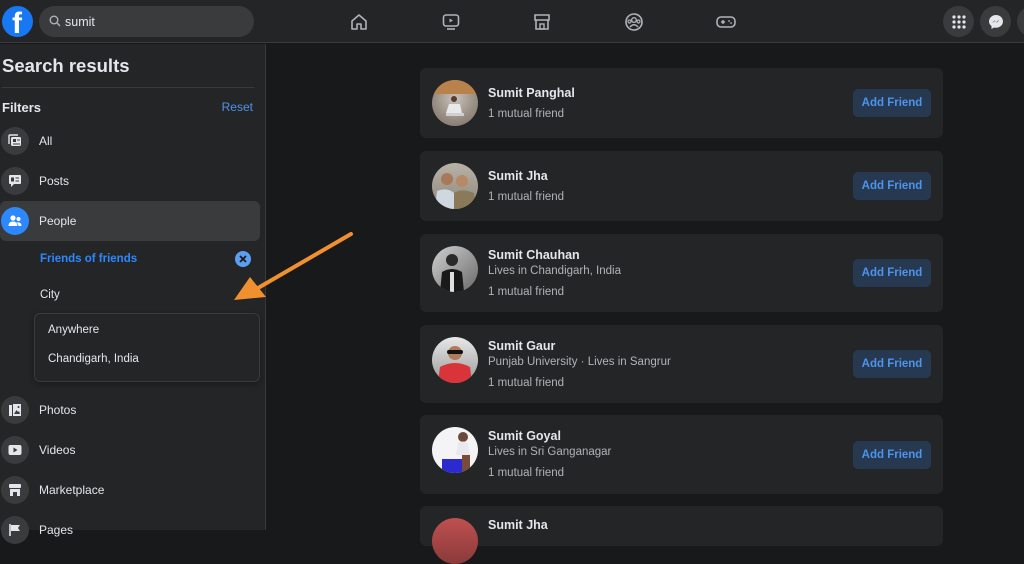 The height and width of the screenshot is (564, 1024). I want to click on result-card: Sumit Jha 1 mutual friend Add Friend, so click(681, 186).